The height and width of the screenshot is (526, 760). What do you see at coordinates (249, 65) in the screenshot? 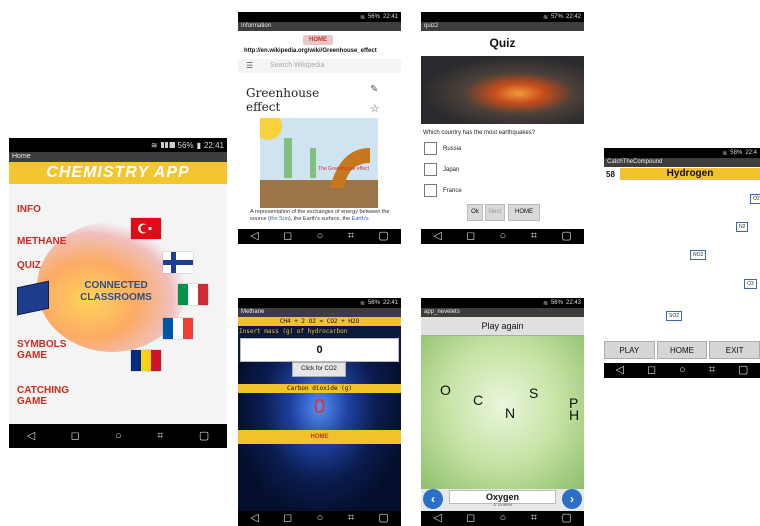
I see `hamburger-icon: ☰` at bounding box center [249, 65].